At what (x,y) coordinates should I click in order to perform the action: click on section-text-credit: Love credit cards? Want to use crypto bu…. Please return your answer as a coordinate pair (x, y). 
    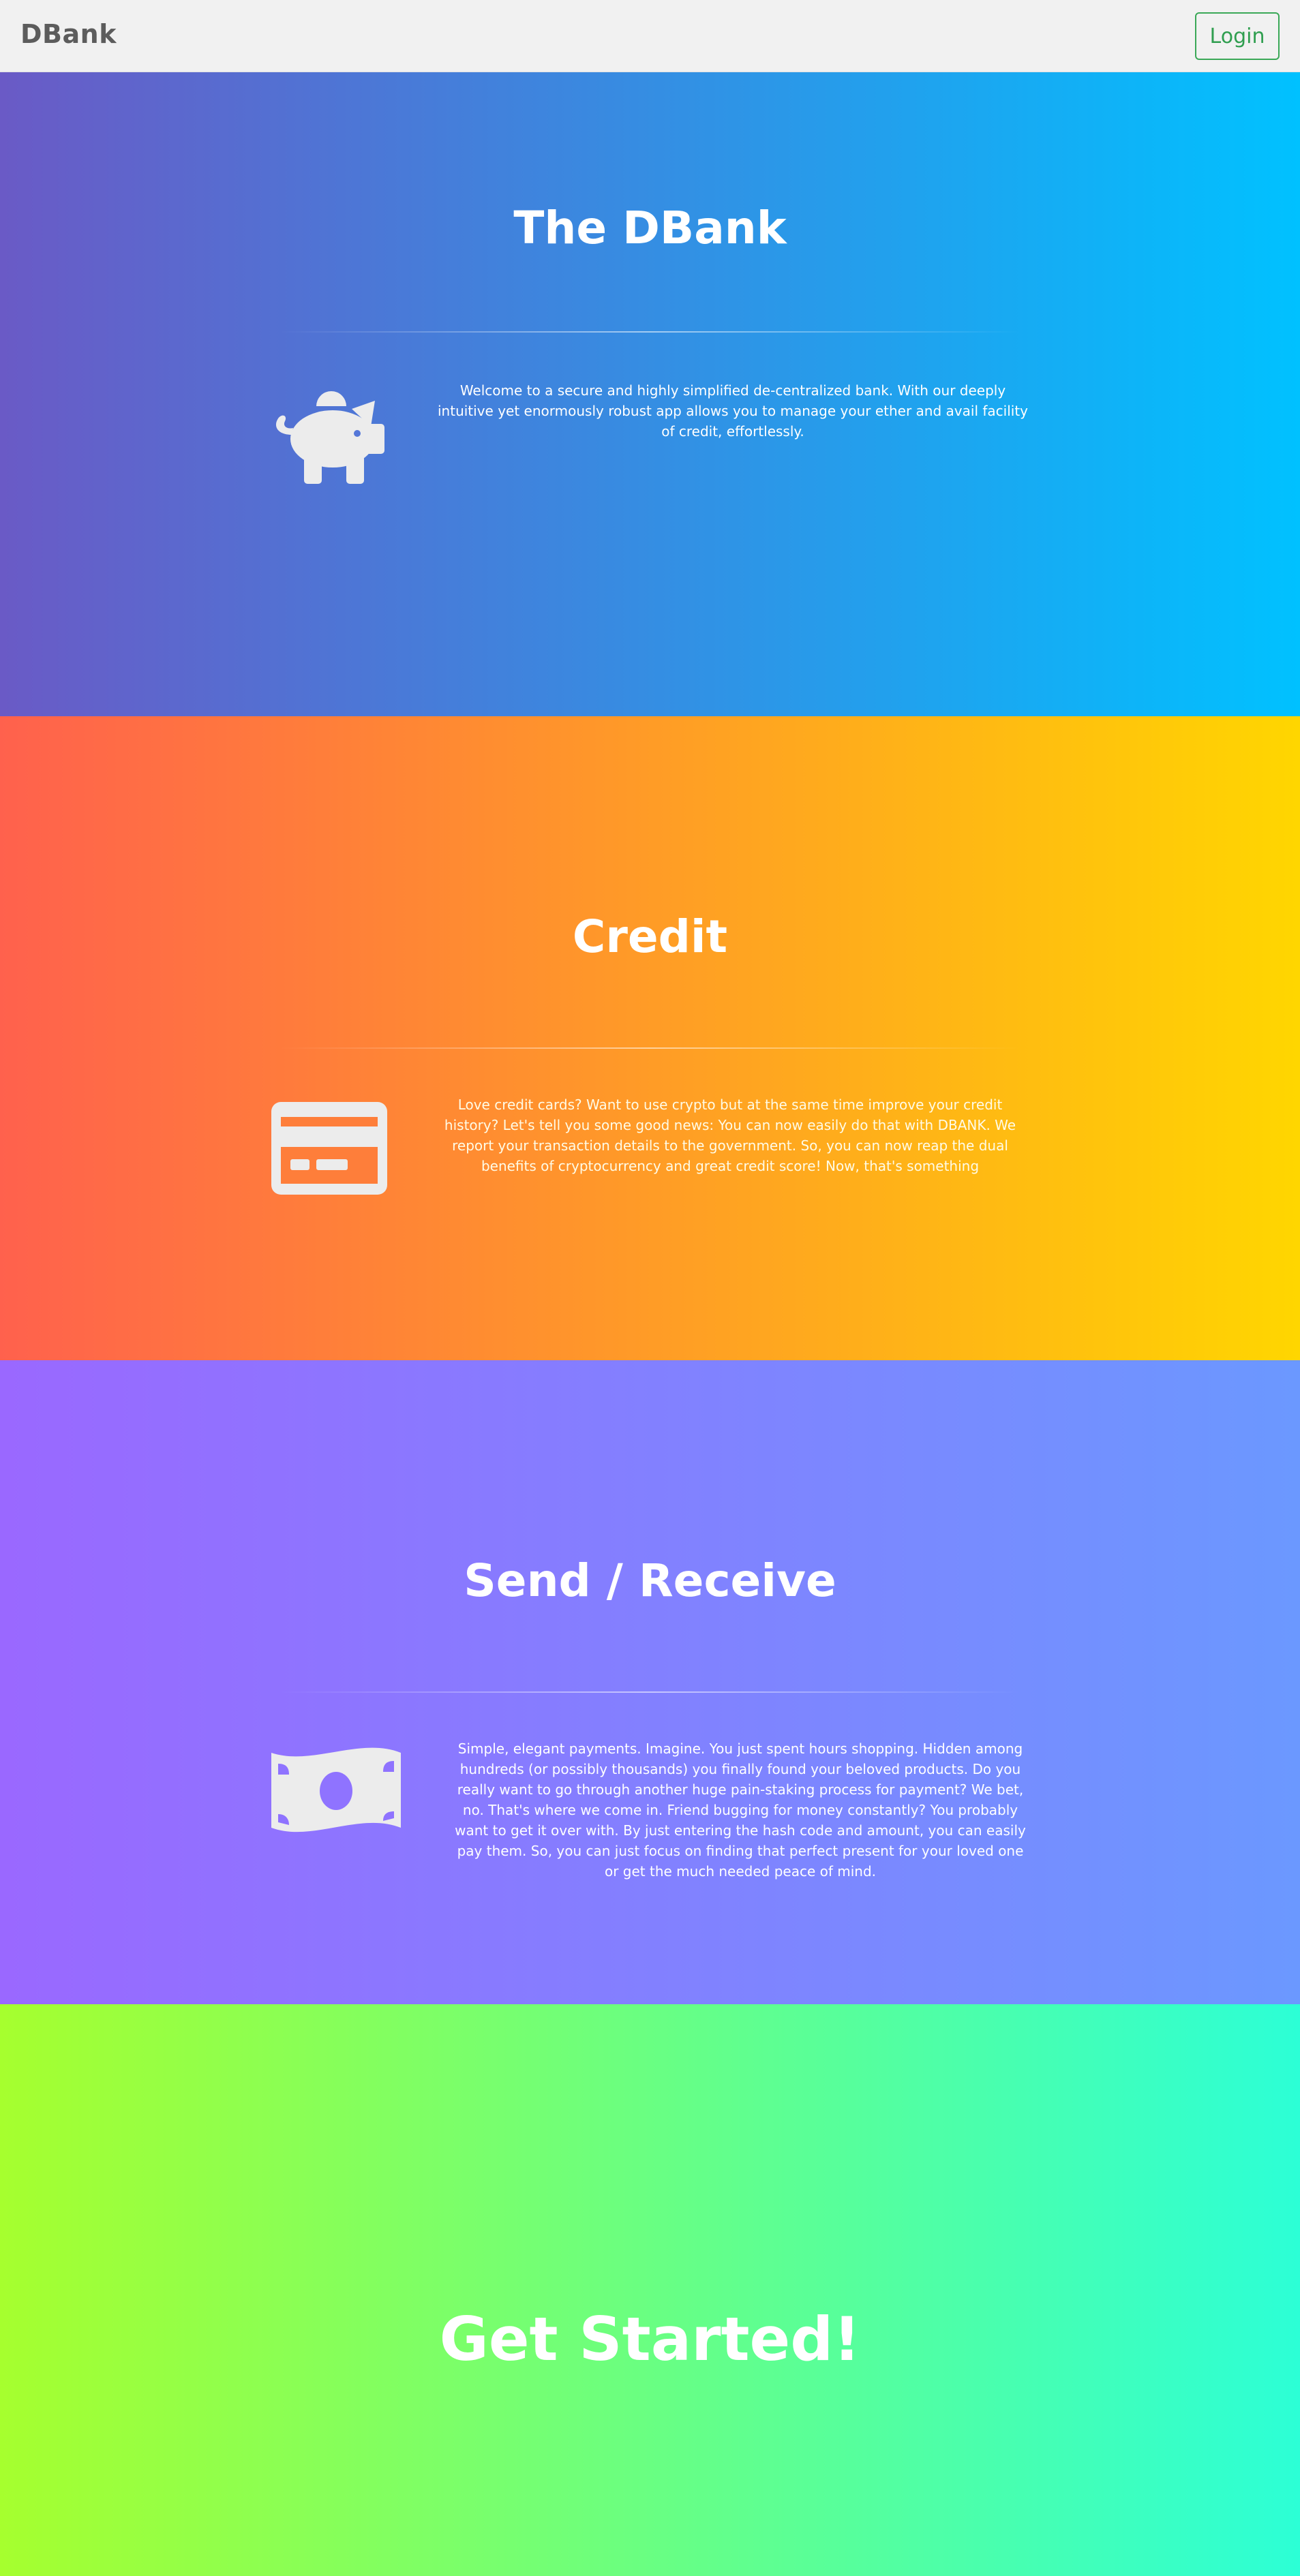
    Looking at the image, I should click on (730, 1135).